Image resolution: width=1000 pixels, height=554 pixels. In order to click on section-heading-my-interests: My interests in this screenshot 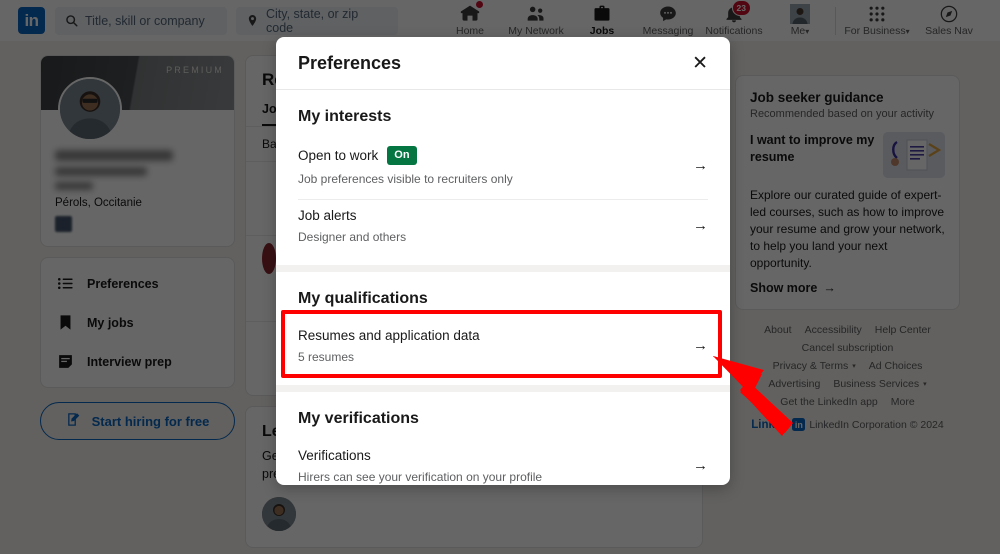, I will do `click(345, 116)`.